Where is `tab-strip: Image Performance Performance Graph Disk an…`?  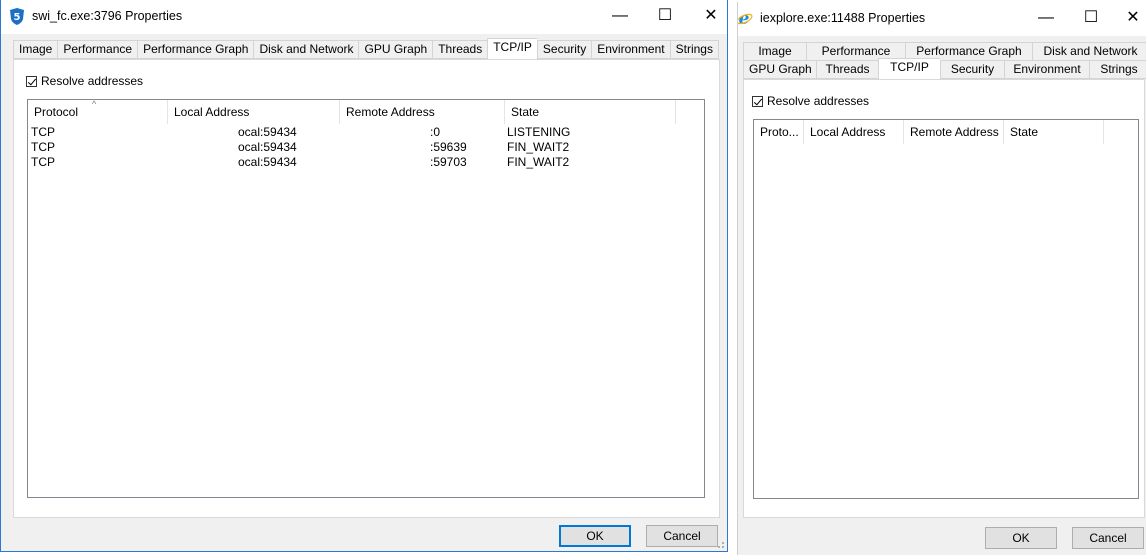
tab-strip: Image Performance Performance Graph Disk an… is located at coordinates (366, 48).